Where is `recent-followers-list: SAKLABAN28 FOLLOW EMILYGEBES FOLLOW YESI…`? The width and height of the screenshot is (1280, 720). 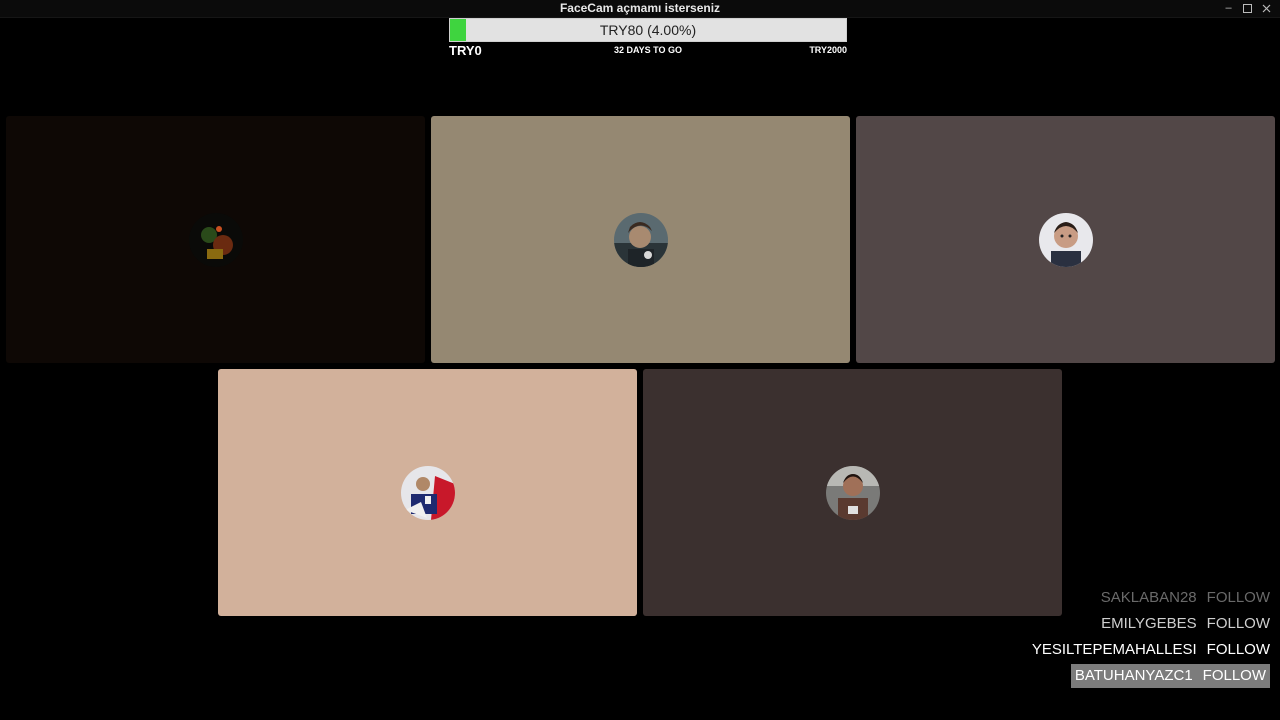 recent-followers-list: SAKLABAN28 FOLLOW EMILYGEBES FOLLOW YESI… is located at coordinates (1152, 638).